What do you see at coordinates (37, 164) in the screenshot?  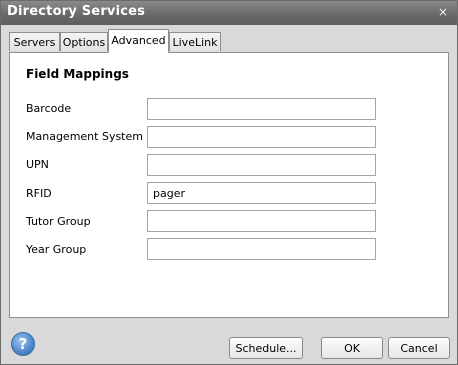 I see `upn-label: UPN` at bounding box center [37, 164].